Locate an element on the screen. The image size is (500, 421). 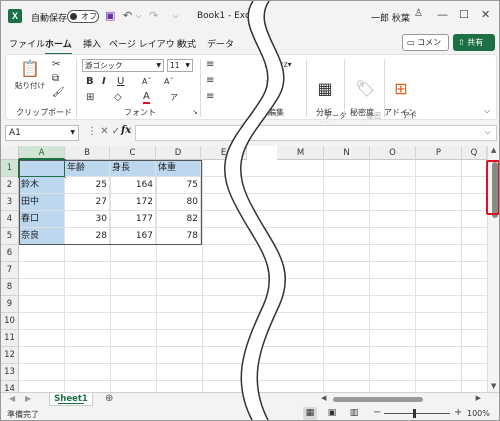
row-header: 9 is located at coordinates (10, 304).